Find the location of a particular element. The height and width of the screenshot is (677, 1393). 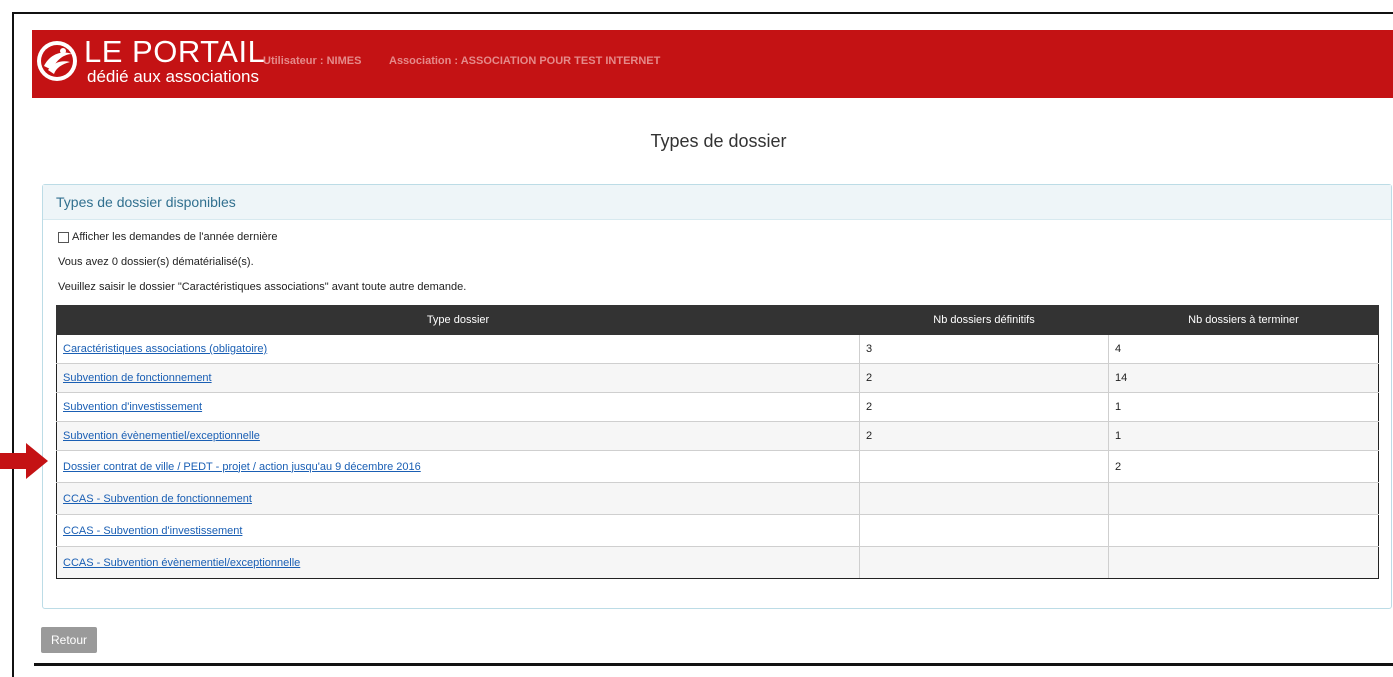

table-row: CCAS - Subvention d'investissement is located at coordinates (717, 530).